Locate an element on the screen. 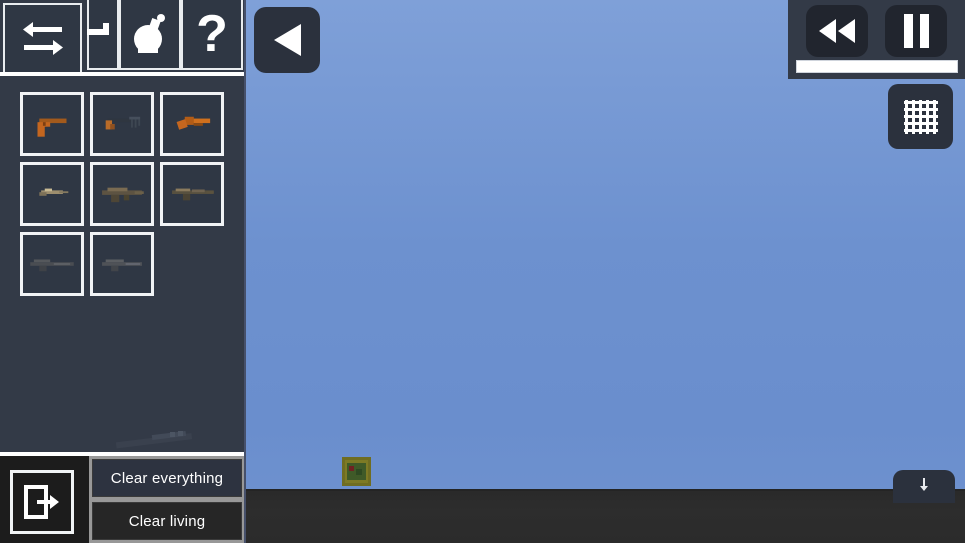 The image size is (965, 543). arrow-tool-button is located at coordinates (103, 35).